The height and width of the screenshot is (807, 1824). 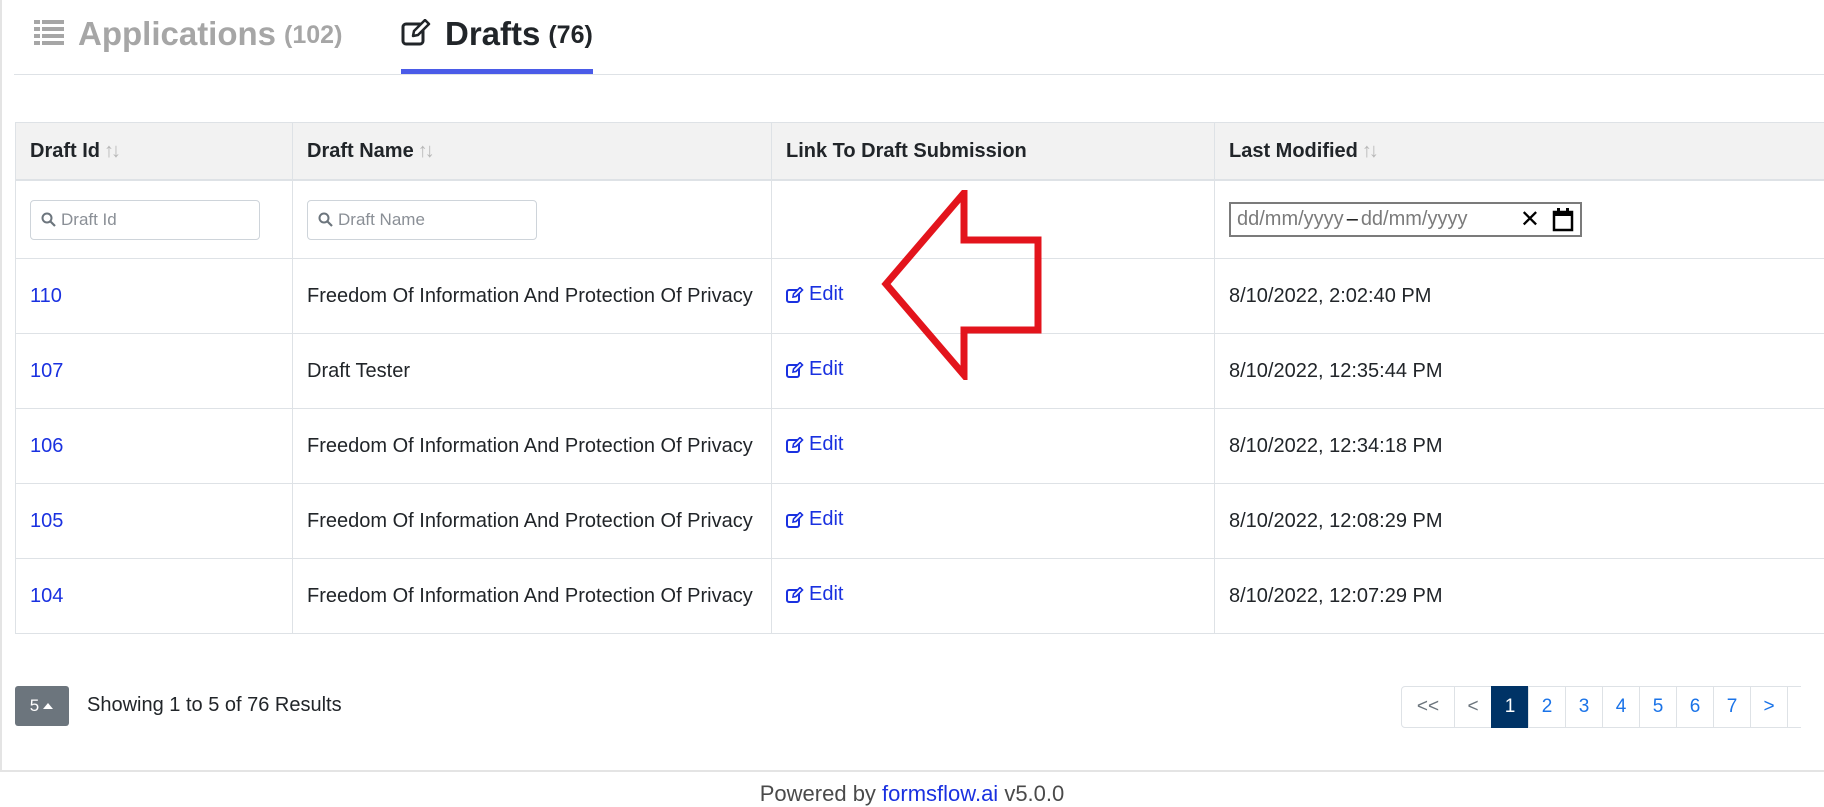 What do you see at coordinates (1530, 219) in the screenshot?
I see `close-icon: ✕` at bounding box center [1530, 219].